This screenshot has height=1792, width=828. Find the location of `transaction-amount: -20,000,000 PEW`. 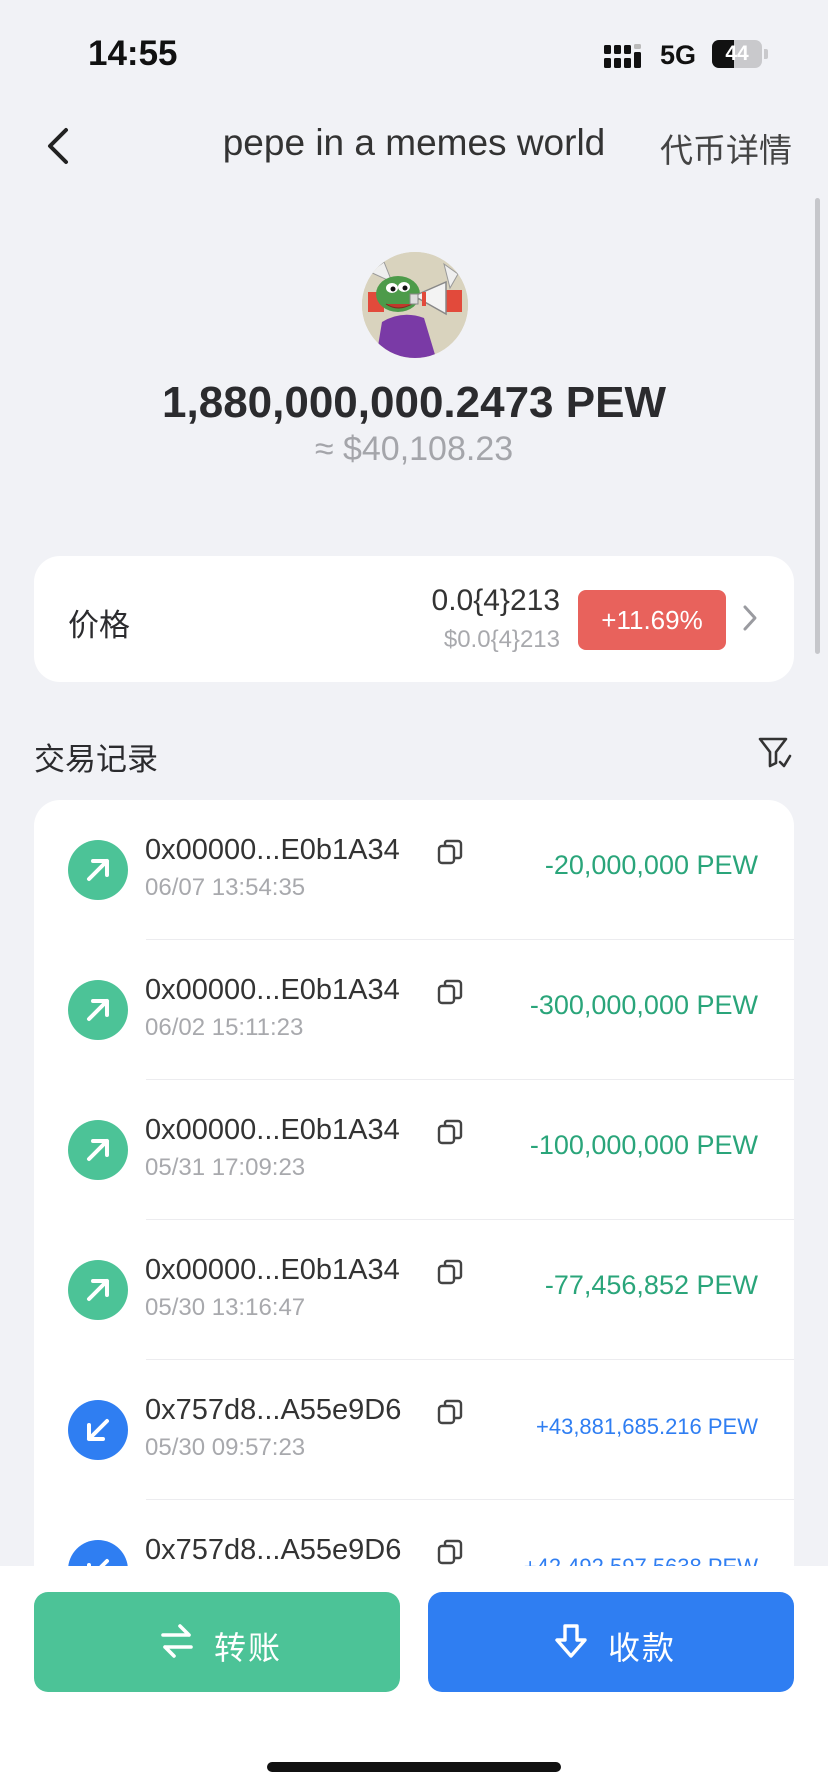

transaction-amount: -20,000,000 PEW is located at coordinates (651, 865).